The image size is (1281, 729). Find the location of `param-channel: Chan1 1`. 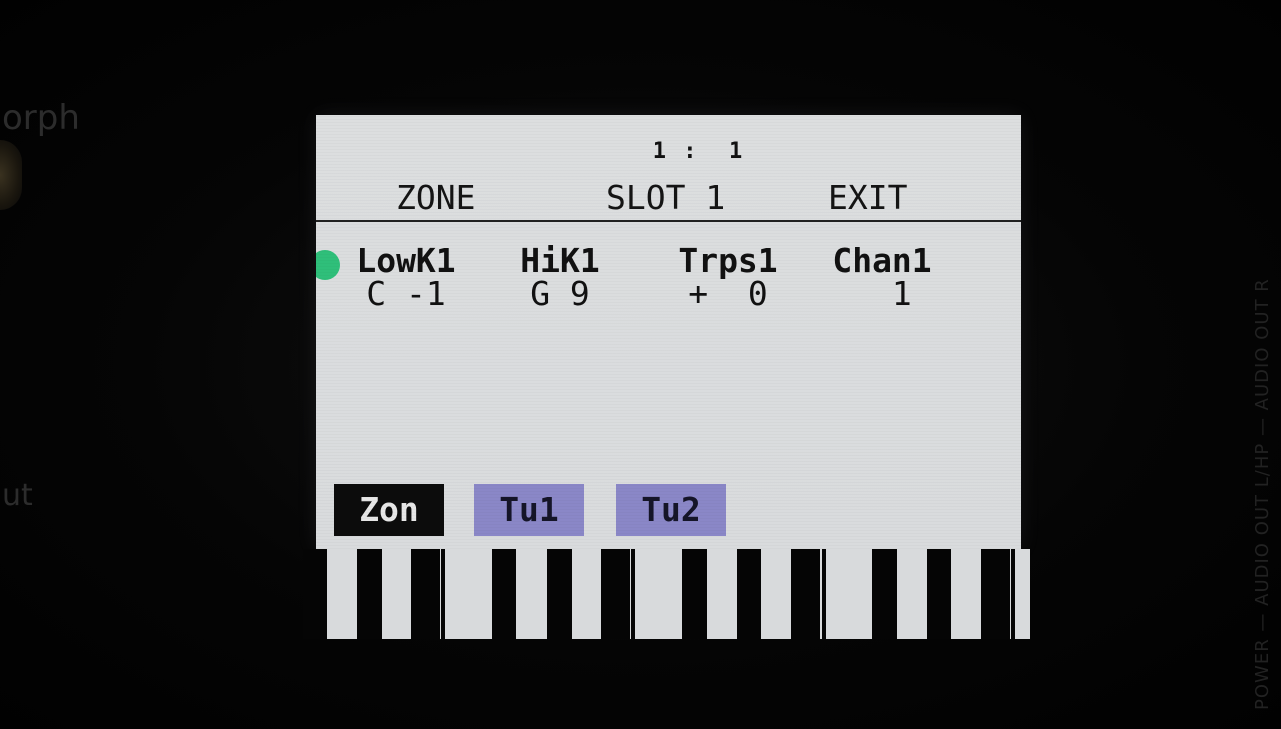

param-channel: Chan1 1 is located at coordinates (882, 278).